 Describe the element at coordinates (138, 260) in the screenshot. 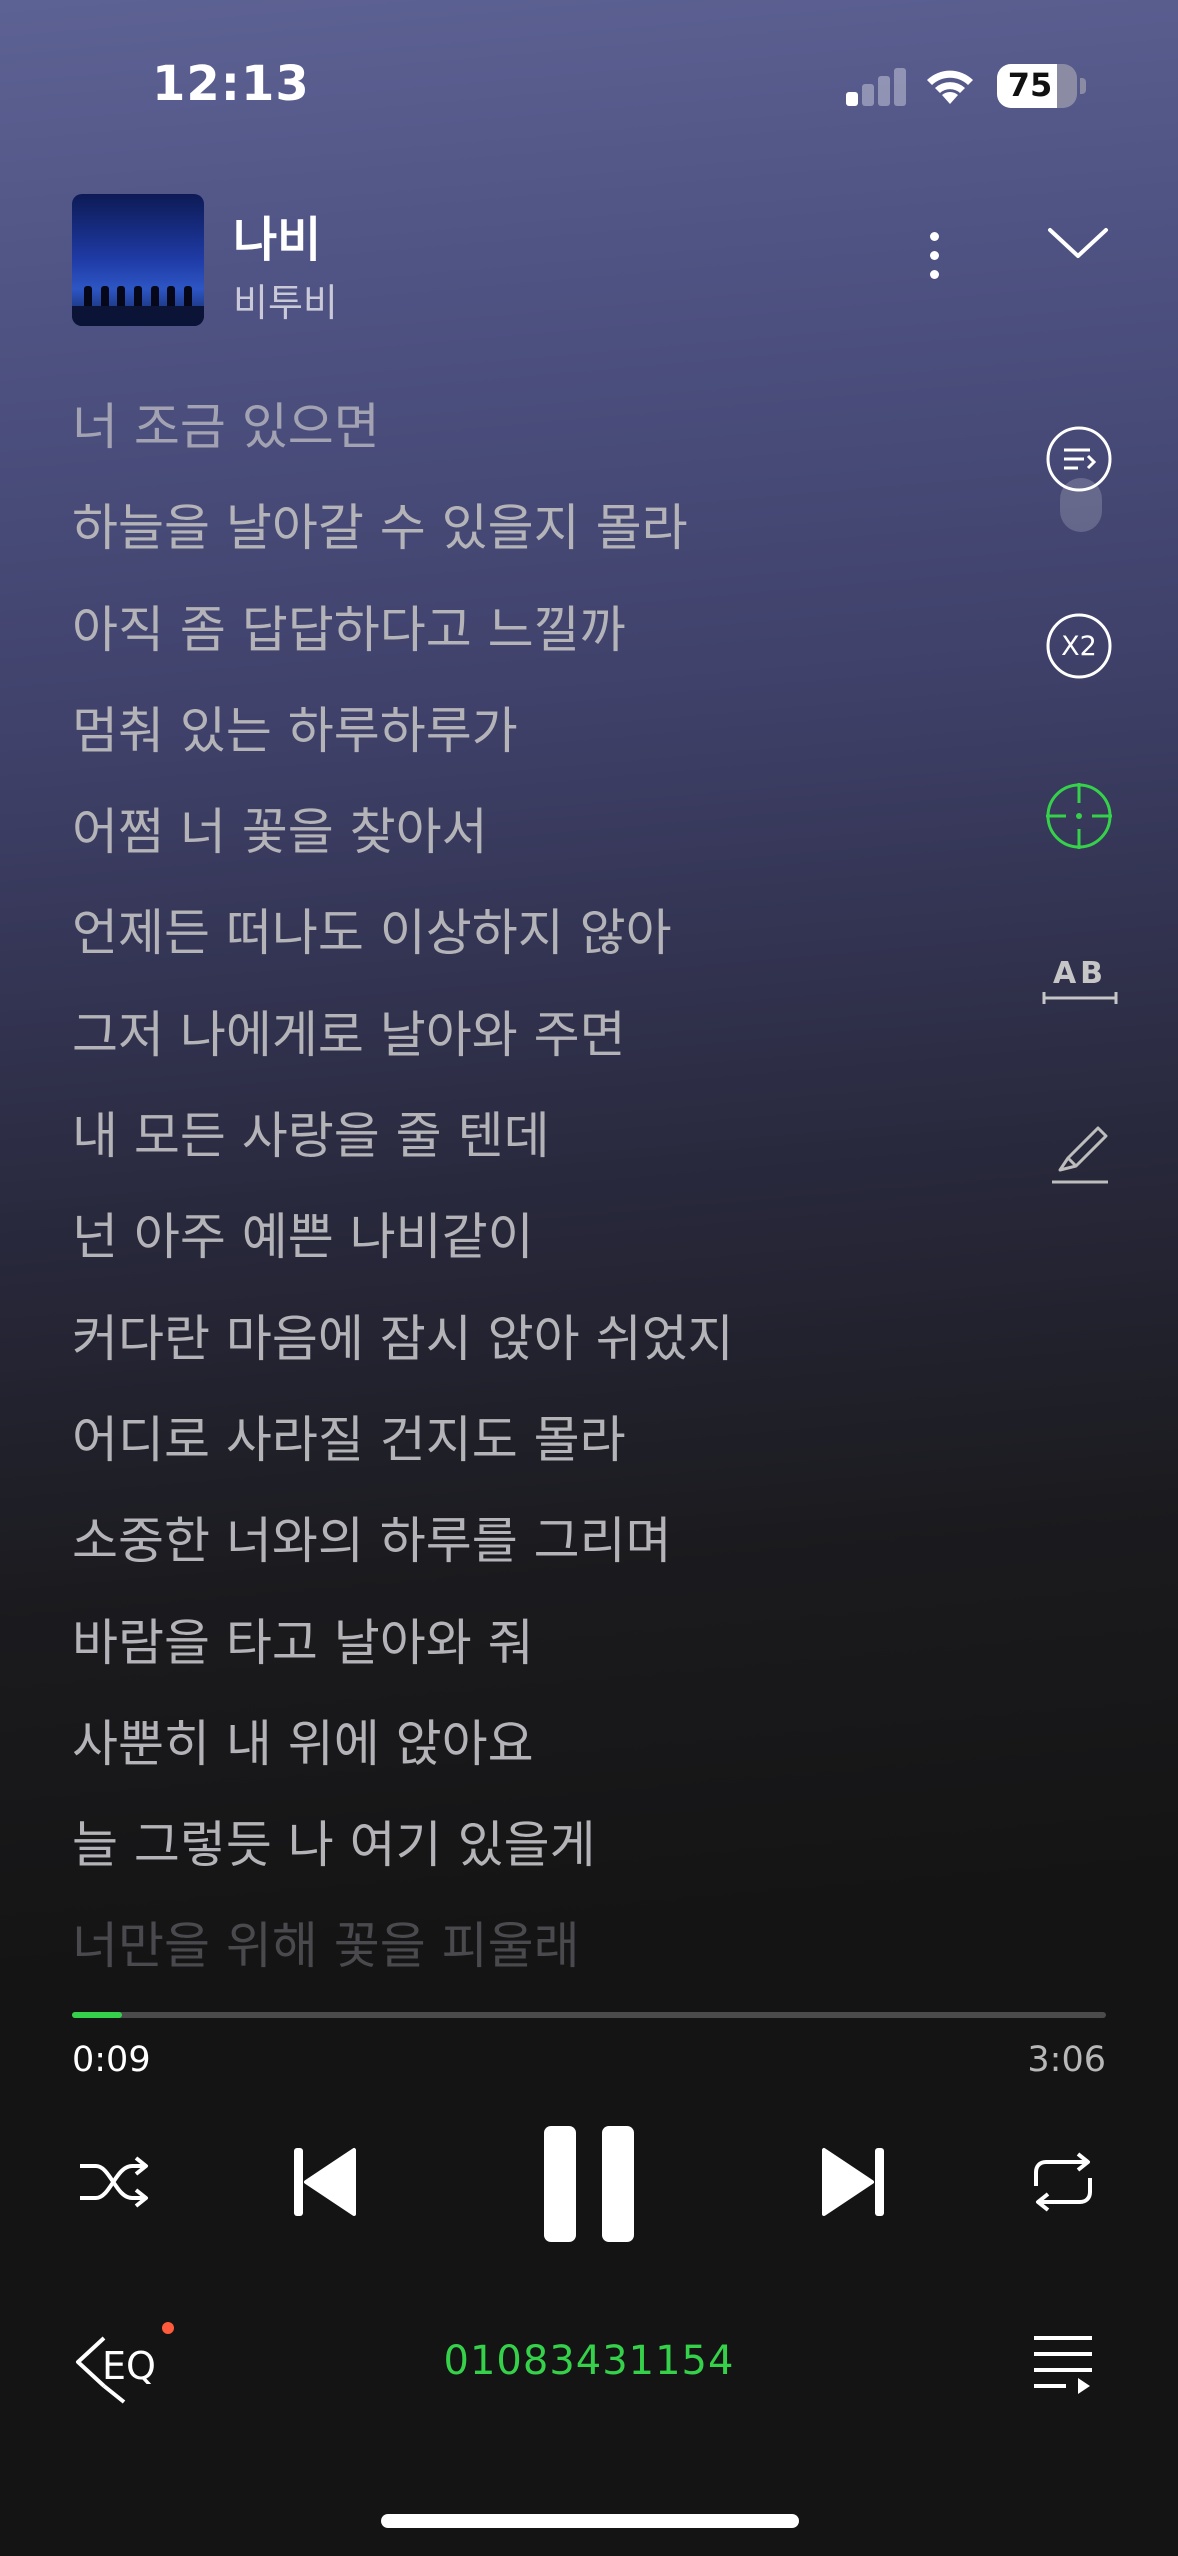

I see `album-art` at that location.